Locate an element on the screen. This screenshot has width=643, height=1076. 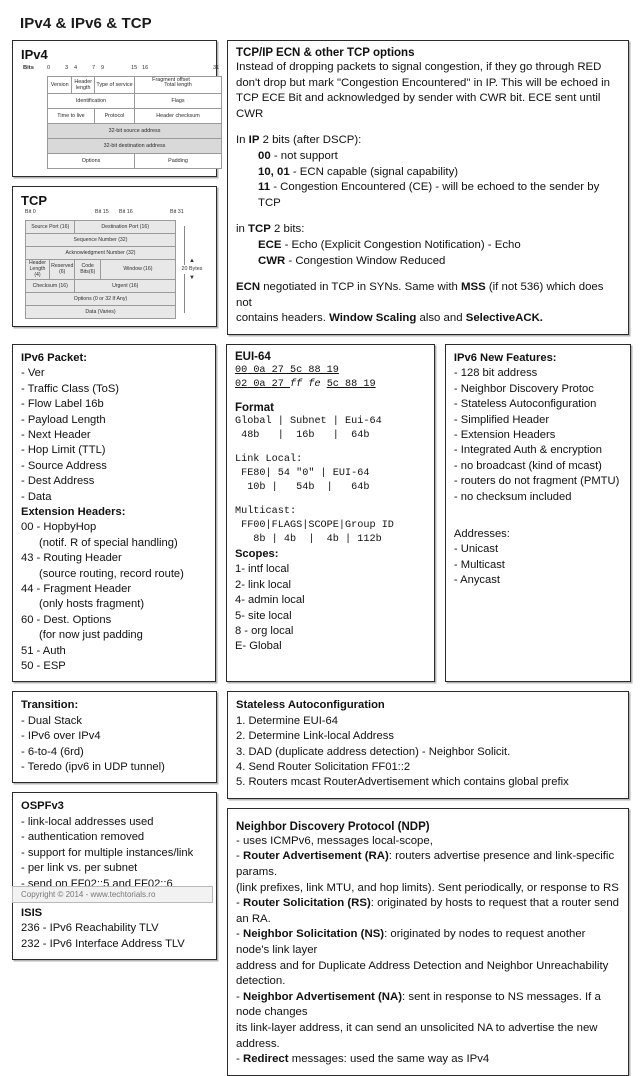
list-item: - Source Address is located at coordinates (64, 465).